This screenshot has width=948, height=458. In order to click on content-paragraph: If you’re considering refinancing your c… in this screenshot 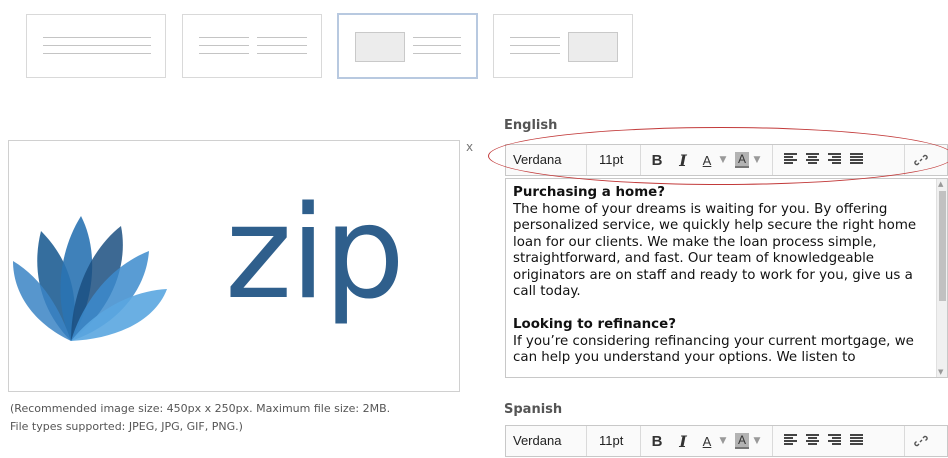, I will do `click(713, 349)`.